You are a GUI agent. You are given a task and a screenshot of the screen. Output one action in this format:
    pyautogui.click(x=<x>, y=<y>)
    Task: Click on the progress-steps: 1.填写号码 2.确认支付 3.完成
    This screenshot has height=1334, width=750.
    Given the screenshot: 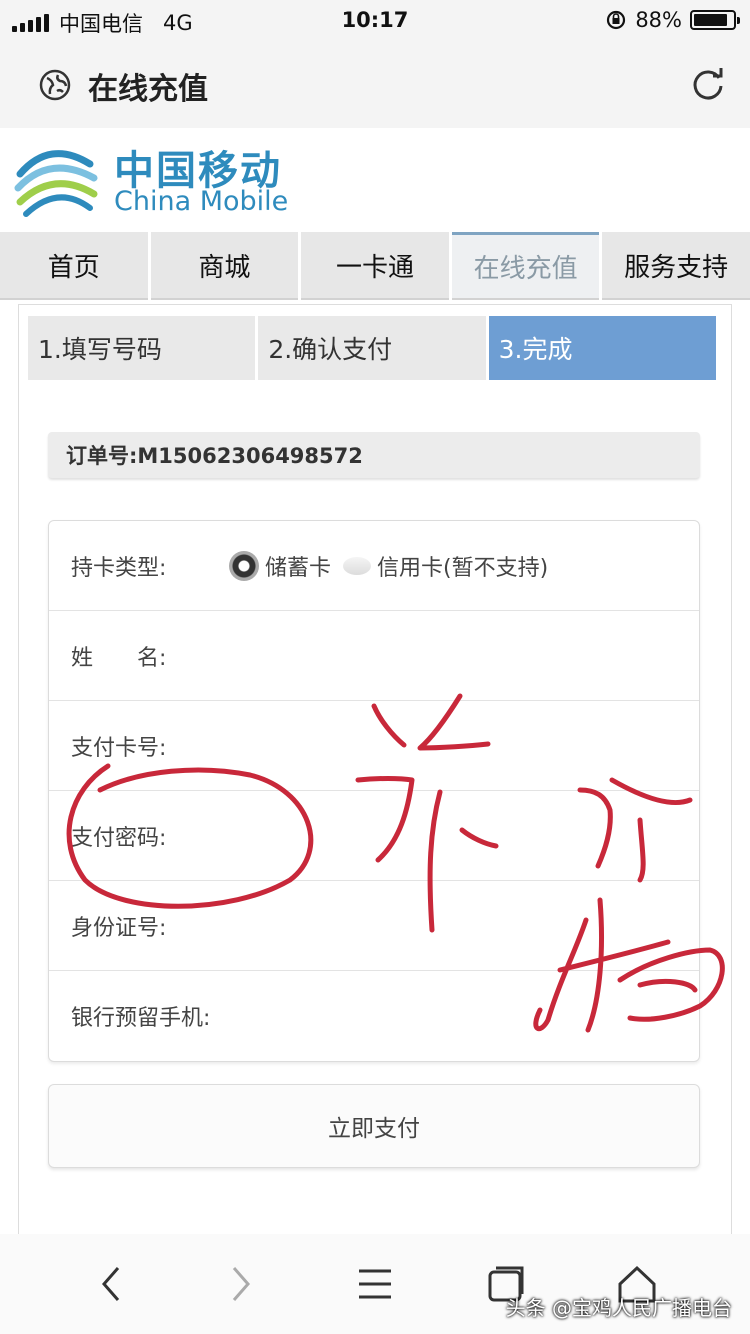 What is the action you would take?
    pyautogui.click(x=372, y=348)
    